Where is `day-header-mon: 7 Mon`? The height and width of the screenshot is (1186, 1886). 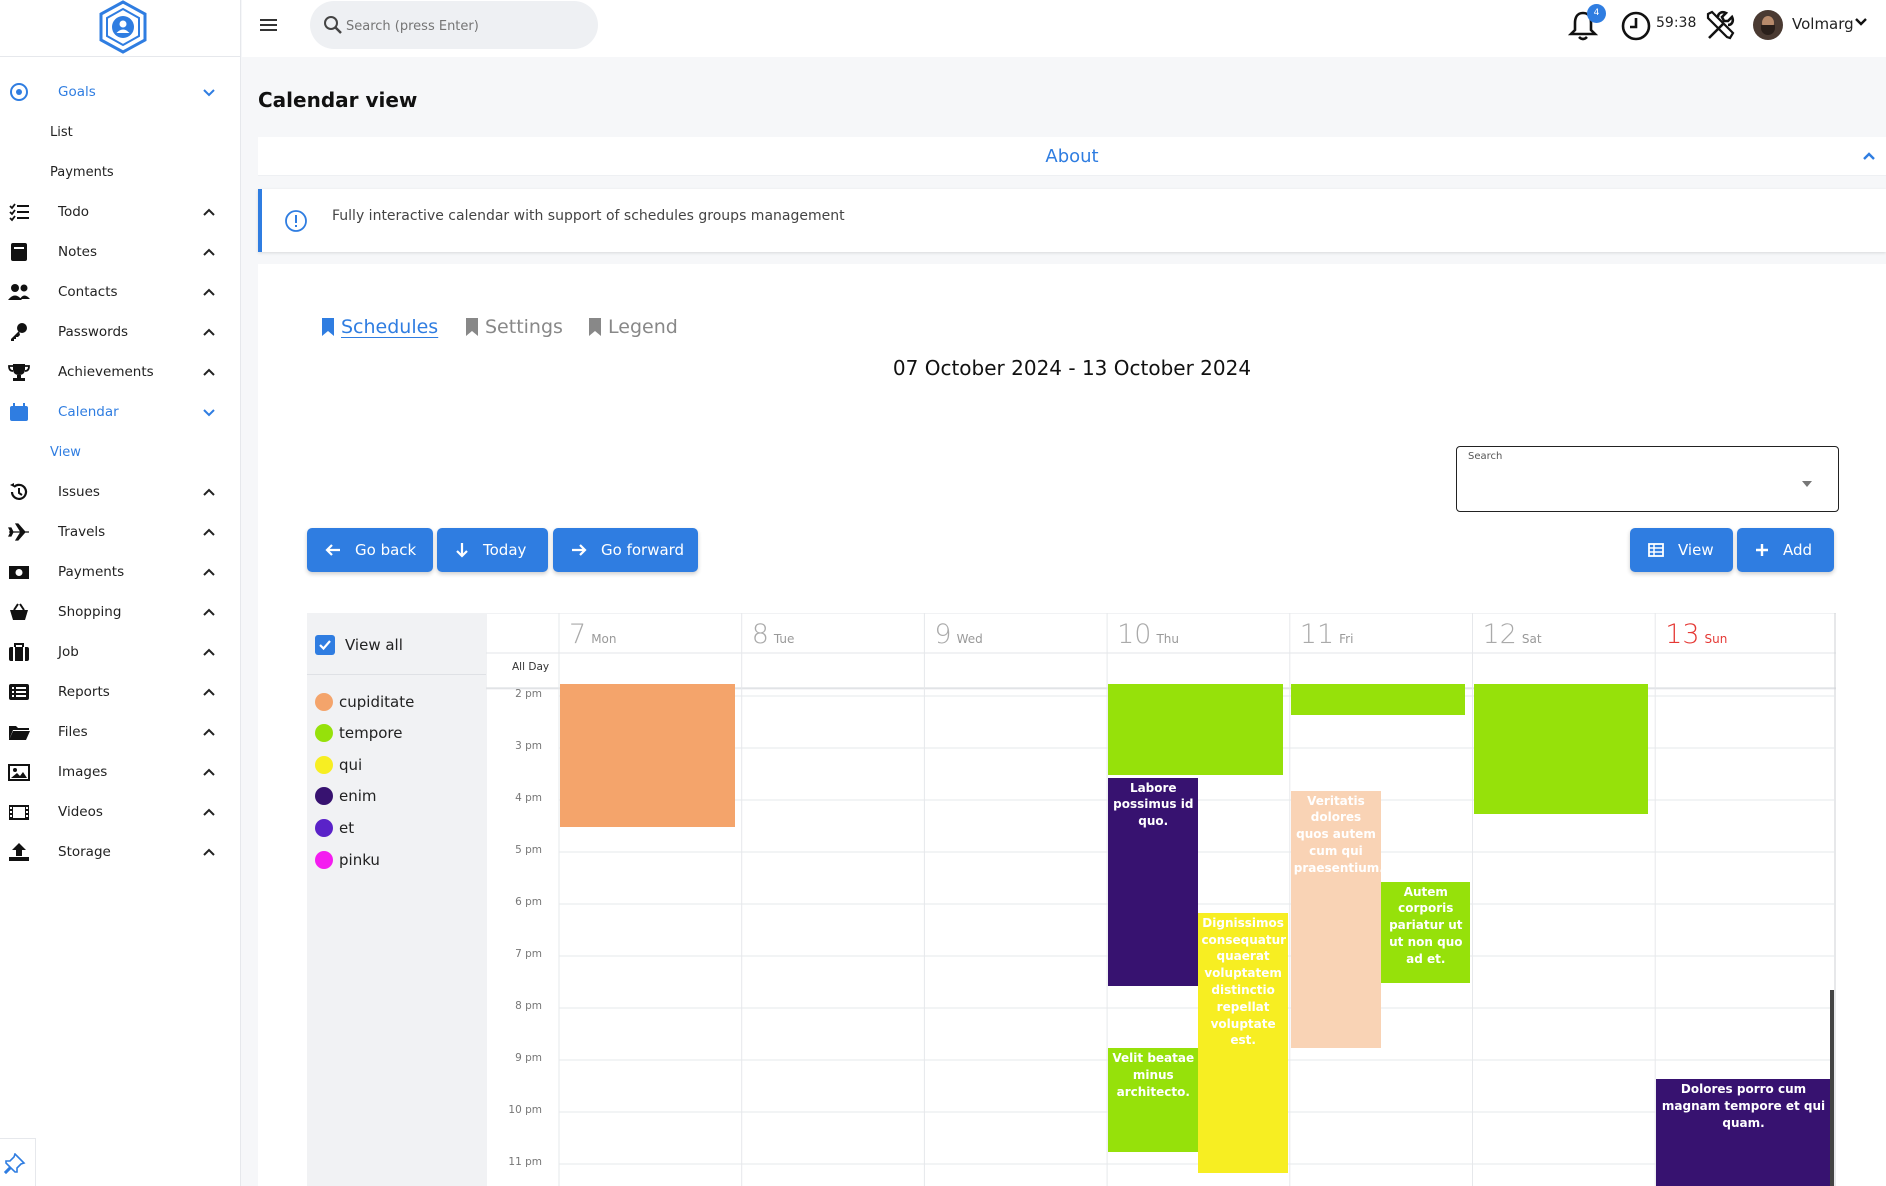
day-header-mon: 7 Mon is located at coordinates (593, 634).